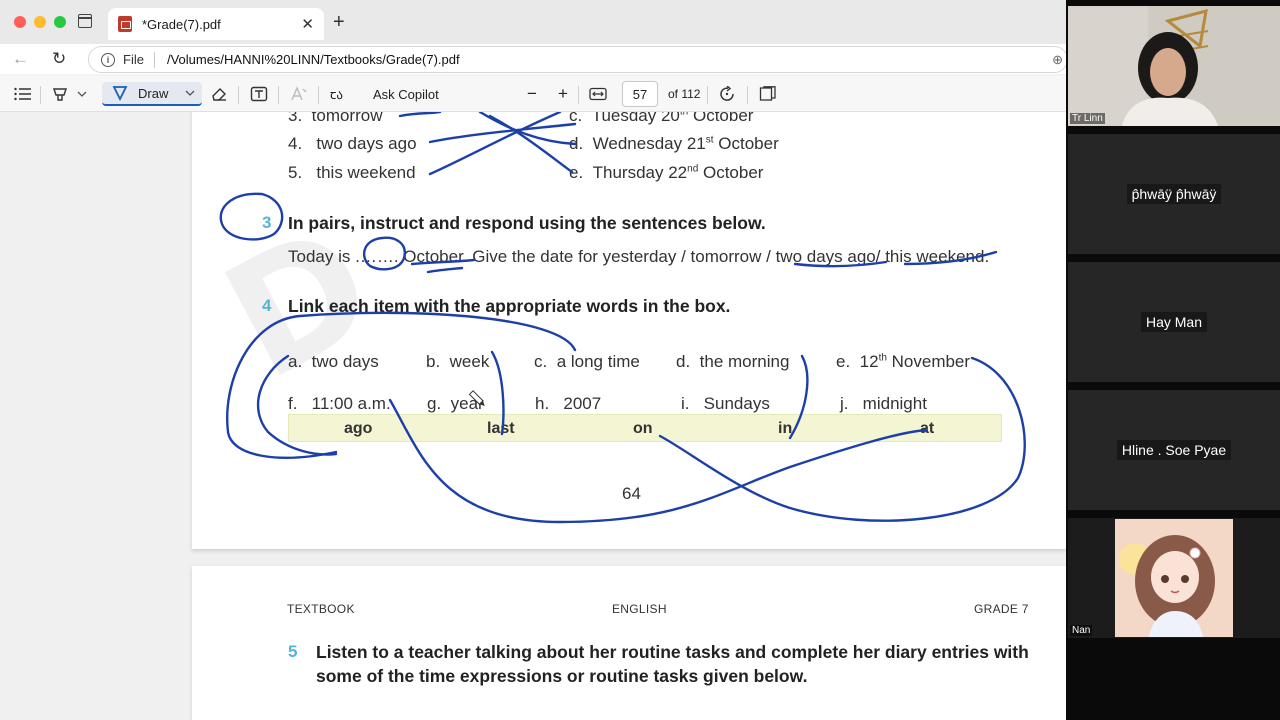  Describe the element at coordinates (181, 24) in the screenshot. I see `tab-title: *Grade(7).pdf` at that location.